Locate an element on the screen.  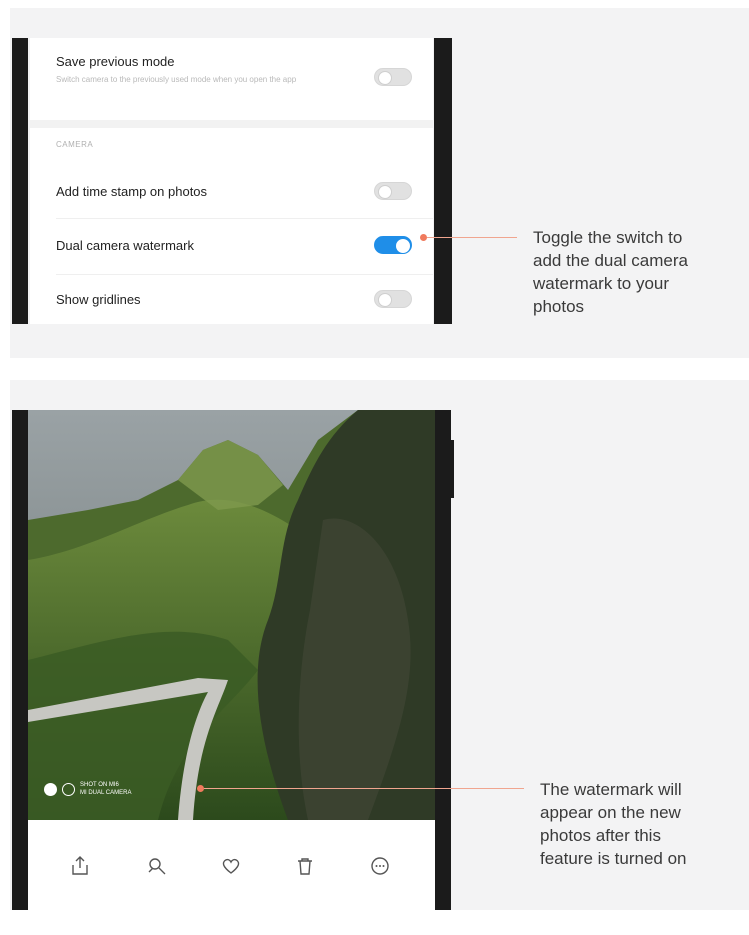
dual-camera-watermark-toggle is located at coordinates (393, 245).